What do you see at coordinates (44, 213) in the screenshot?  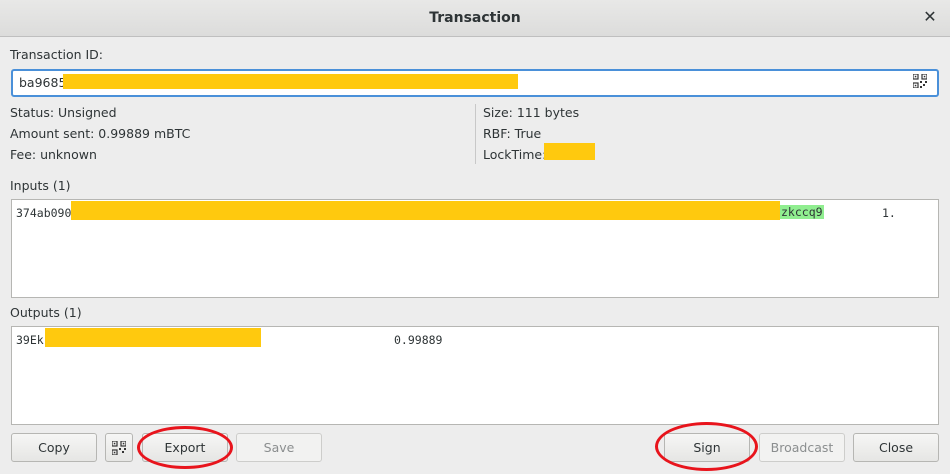 I see `input-prefix: 374ab090` at bounding box center [44, 213].